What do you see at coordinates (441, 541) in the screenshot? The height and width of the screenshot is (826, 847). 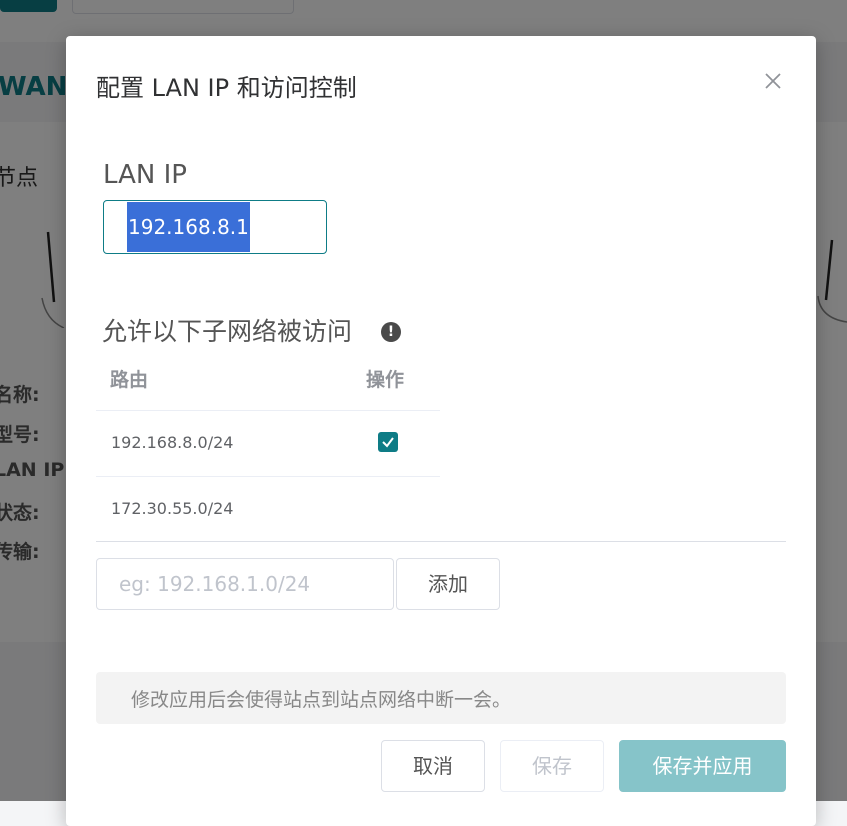 I see `divider` at bounding box center [441, 541].